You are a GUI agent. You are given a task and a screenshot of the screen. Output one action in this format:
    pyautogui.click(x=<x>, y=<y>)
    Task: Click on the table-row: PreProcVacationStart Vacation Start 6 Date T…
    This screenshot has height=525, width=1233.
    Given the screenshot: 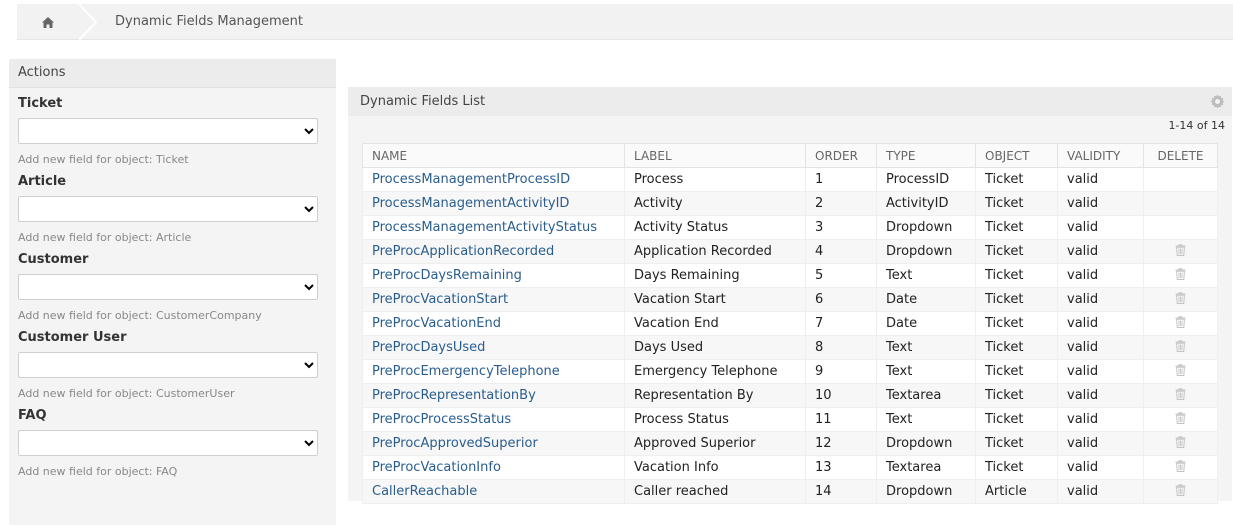 What is the action you would take?
    pyautogui.click(x=790, y=299)
    